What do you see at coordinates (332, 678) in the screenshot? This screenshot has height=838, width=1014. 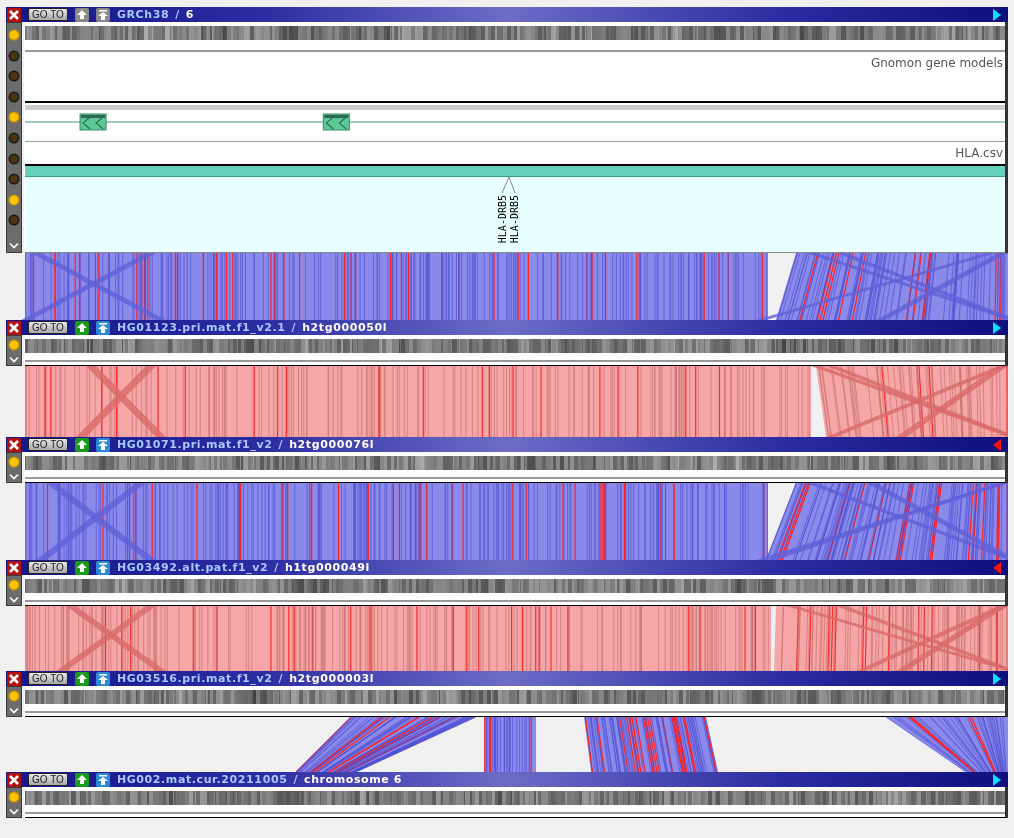 I see `sequence-name: h2tg000003l` at bounding box center [332, 678].